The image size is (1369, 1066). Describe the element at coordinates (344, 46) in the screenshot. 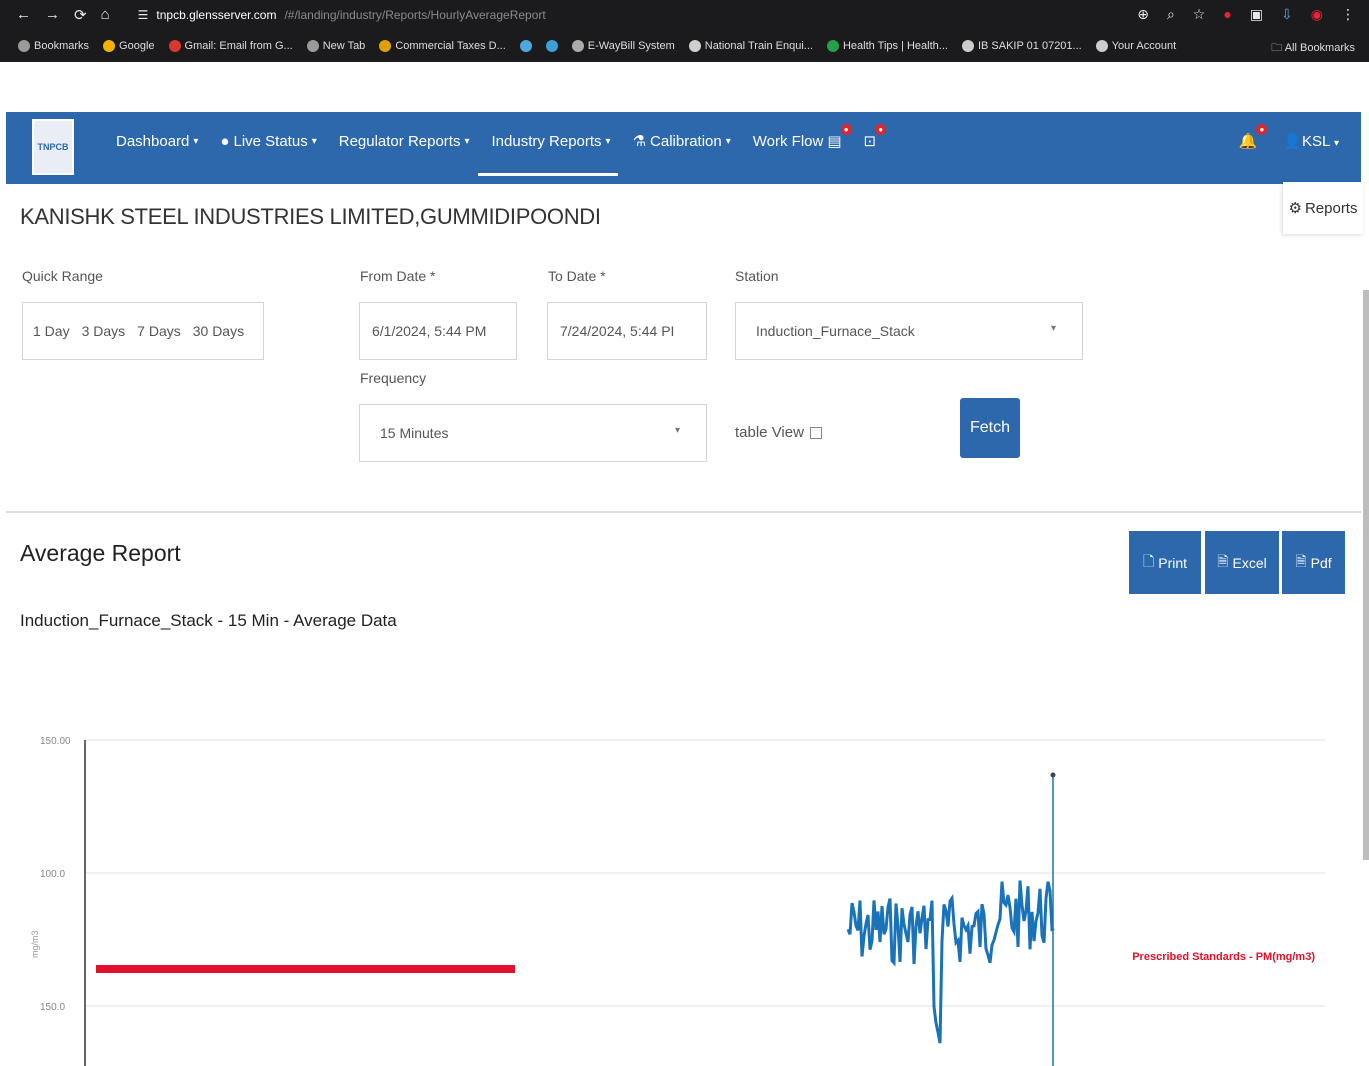

I see `bookmark-label: New Tab` at that location.